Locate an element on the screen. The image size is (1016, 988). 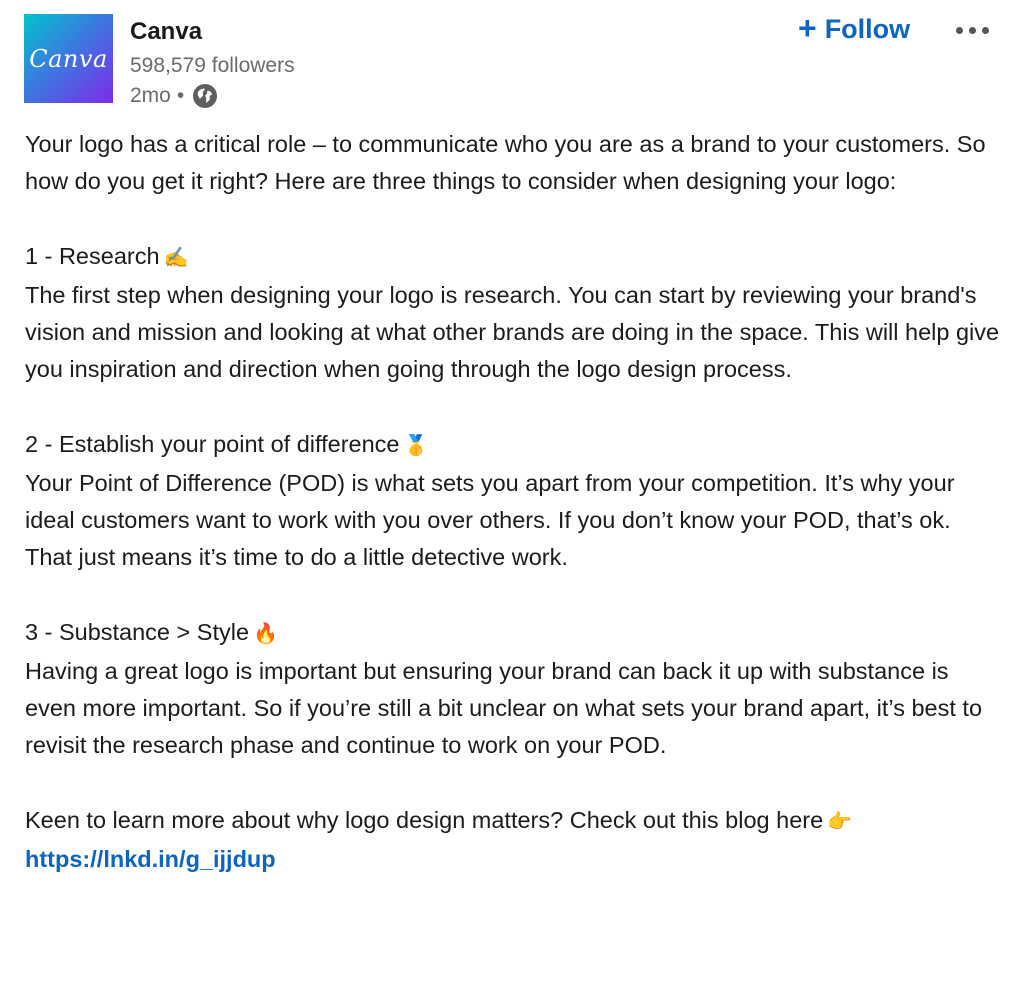
section-1-heading: 1 - Research ✍️ is located at coordinates (512, 257).